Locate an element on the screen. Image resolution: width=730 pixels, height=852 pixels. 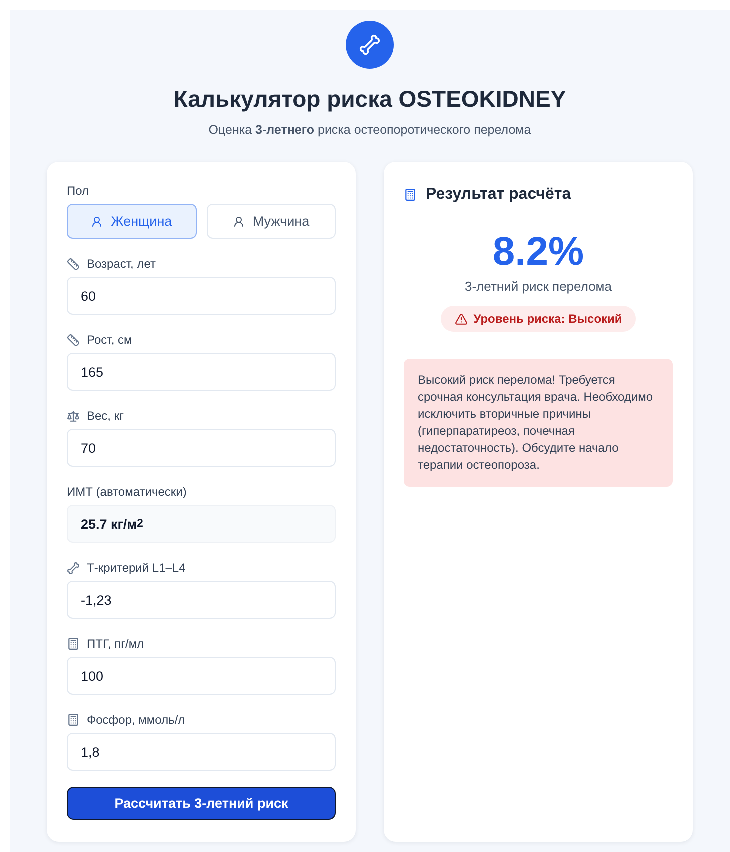
field-label: Т-критерий L1–L4 is located at coordinates (136, 568).